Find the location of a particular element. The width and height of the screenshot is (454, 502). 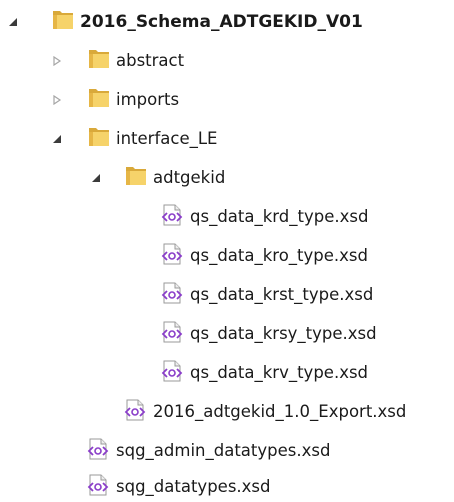

tree-node-label: qs_data_krst_type.xsd is located at coordinates (282, 294).